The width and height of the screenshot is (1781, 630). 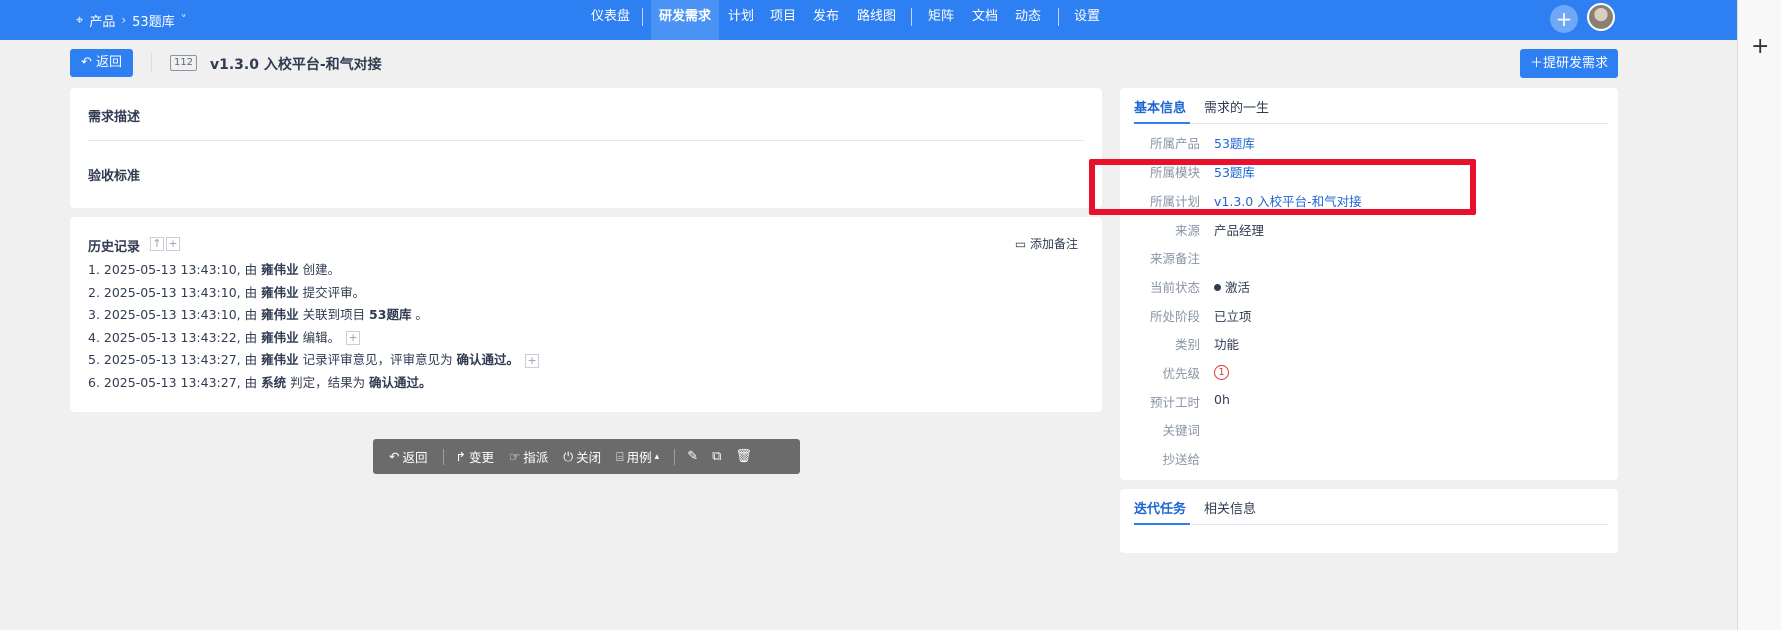 I want to click on nav-roadmap: 路线图, so click(x=876, y=20).